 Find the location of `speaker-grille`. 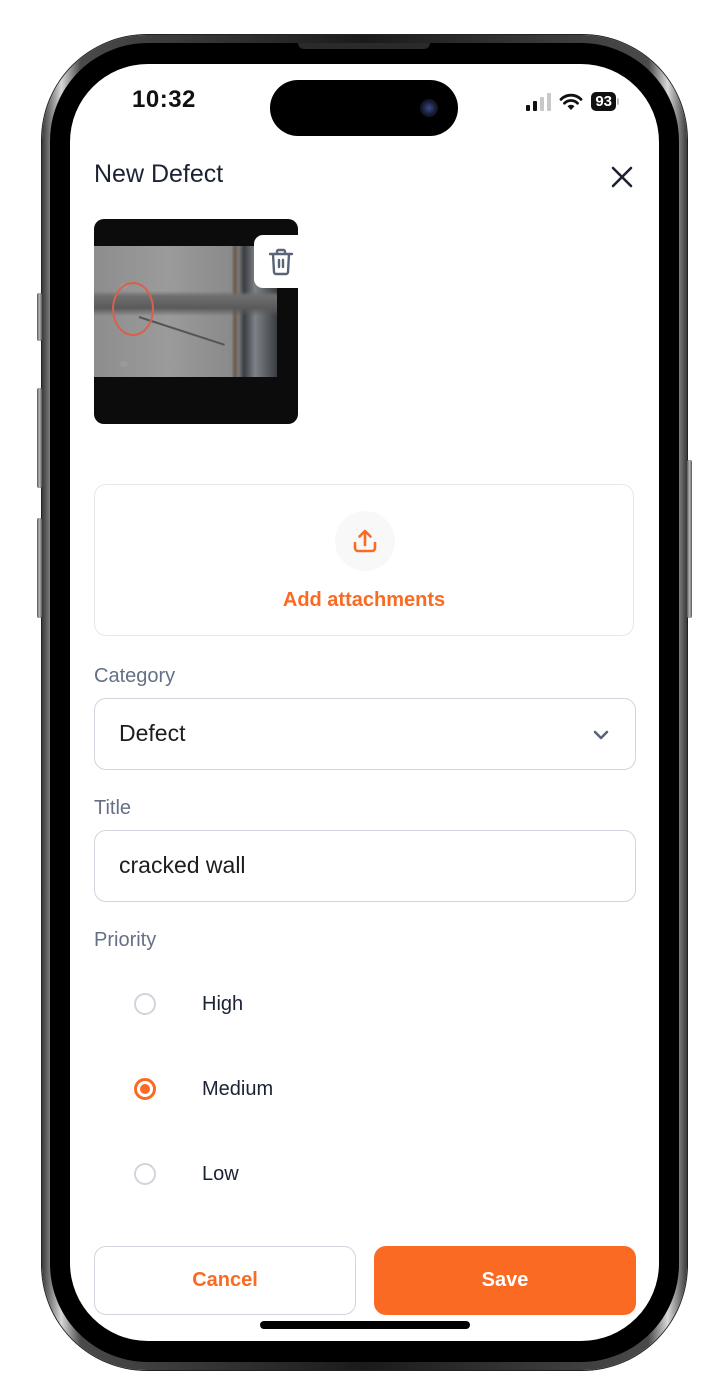

speaker-grille is located at coordinates (364, 46).